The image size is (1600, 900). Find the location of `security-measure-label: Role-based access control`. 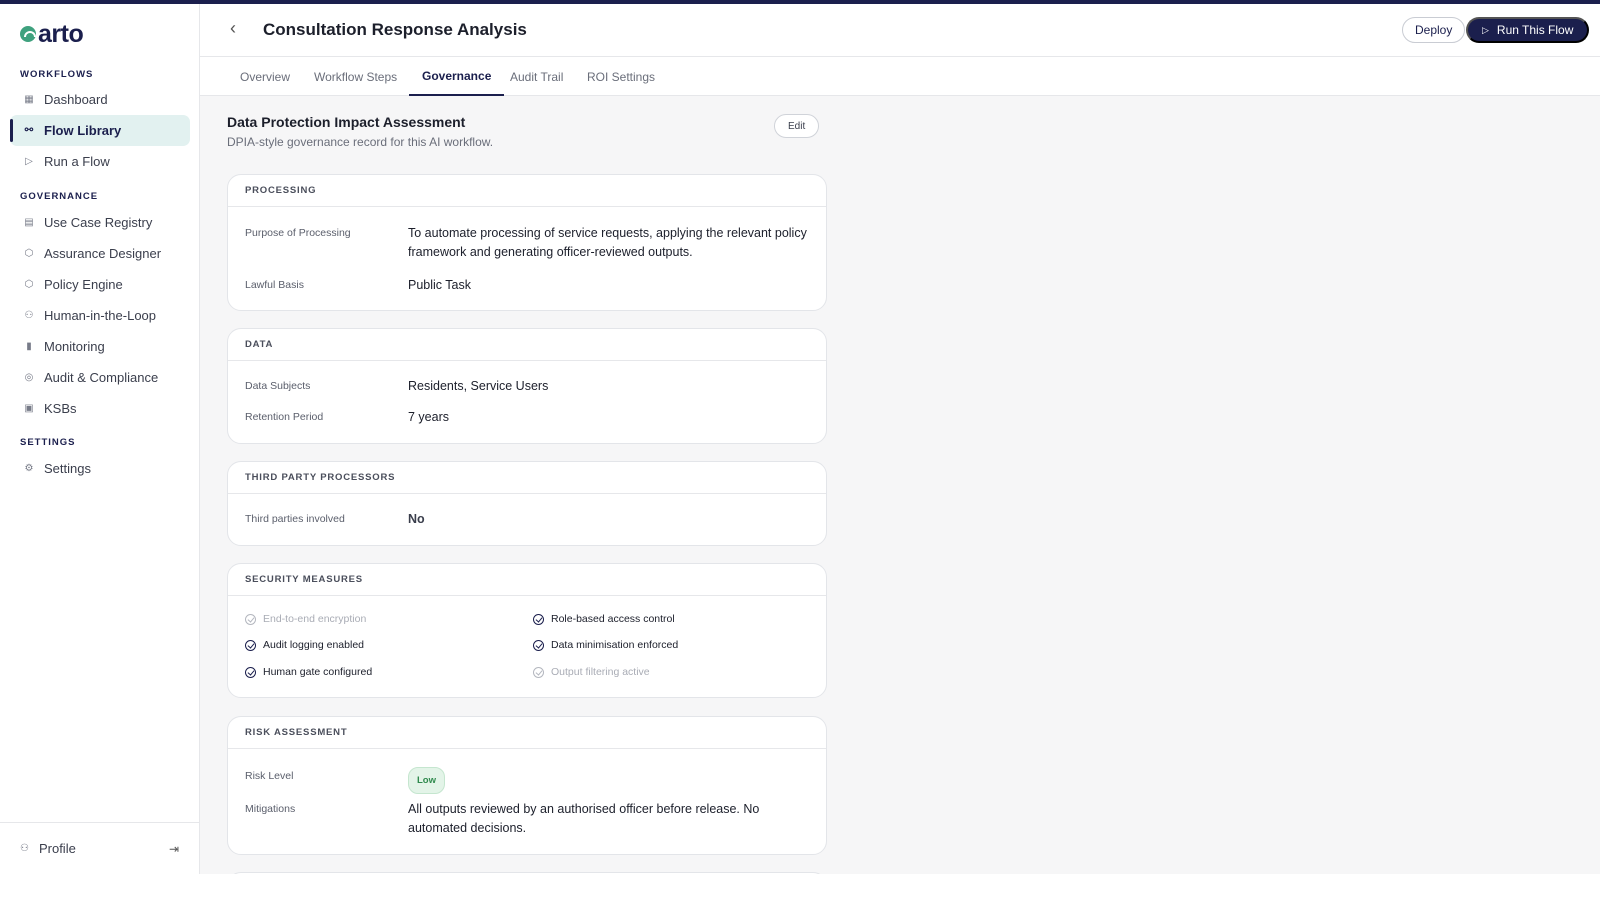

security-measure-label: Role-based access control is located at coordinates (613, 619).